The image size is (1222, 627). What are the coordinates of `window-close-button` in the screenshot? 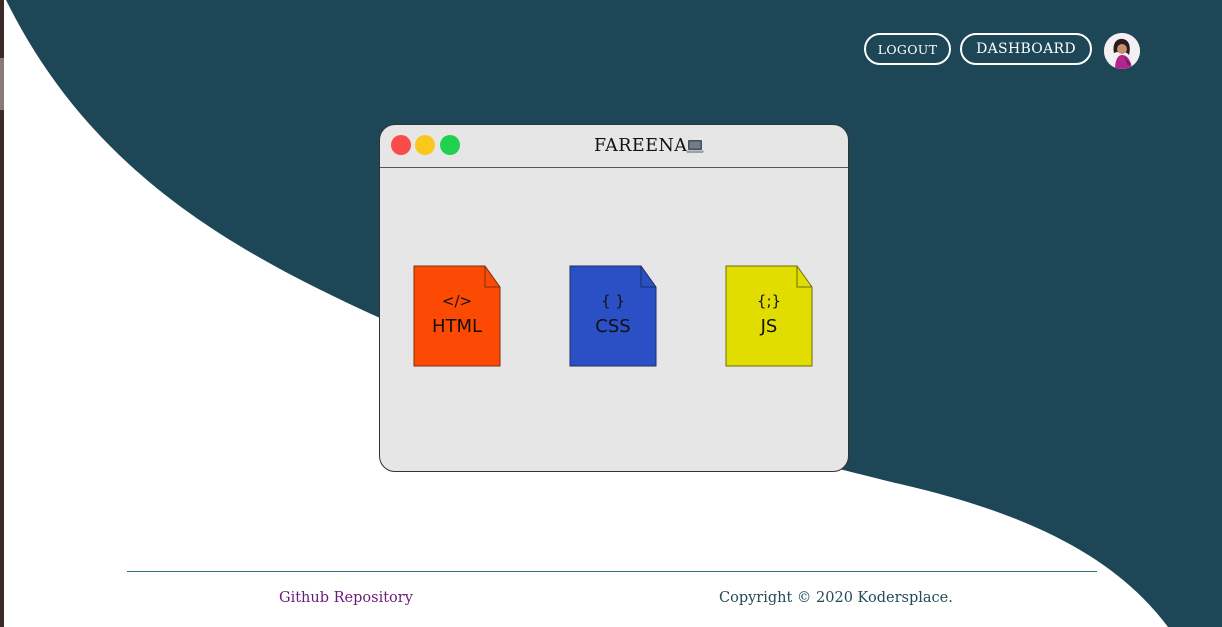 It's located at (401, 145).